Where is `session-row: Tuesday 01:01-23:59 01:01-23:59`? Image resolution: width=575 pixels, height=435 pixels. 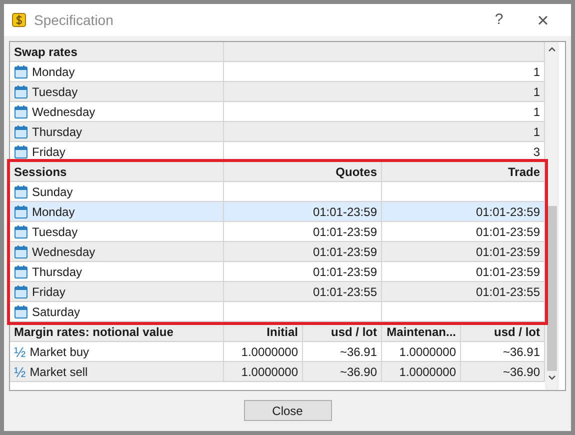
session-row: Tuesday 01:01-23:59 01:01-23:59 is located at coordinates (277, 232).